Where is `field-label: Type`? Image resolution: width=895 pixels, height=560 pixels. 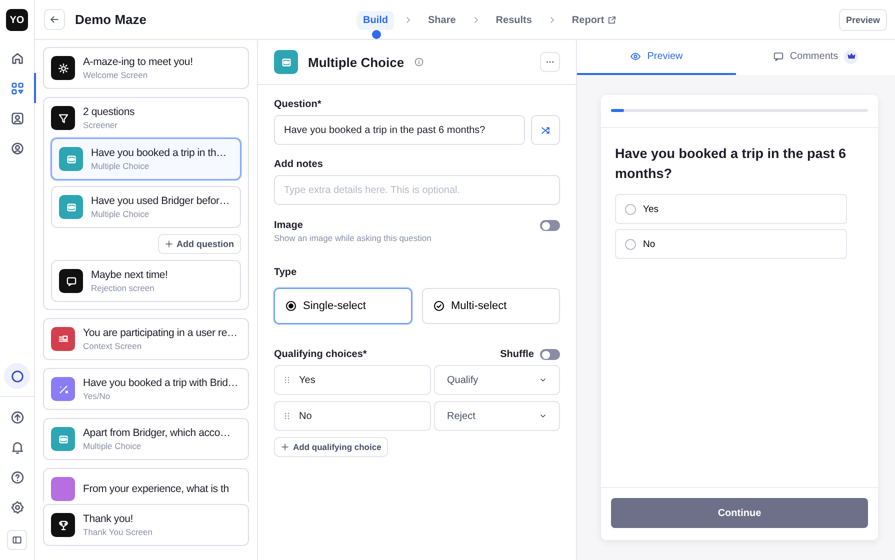 field-label: Type is located at coordinates (286, 272).